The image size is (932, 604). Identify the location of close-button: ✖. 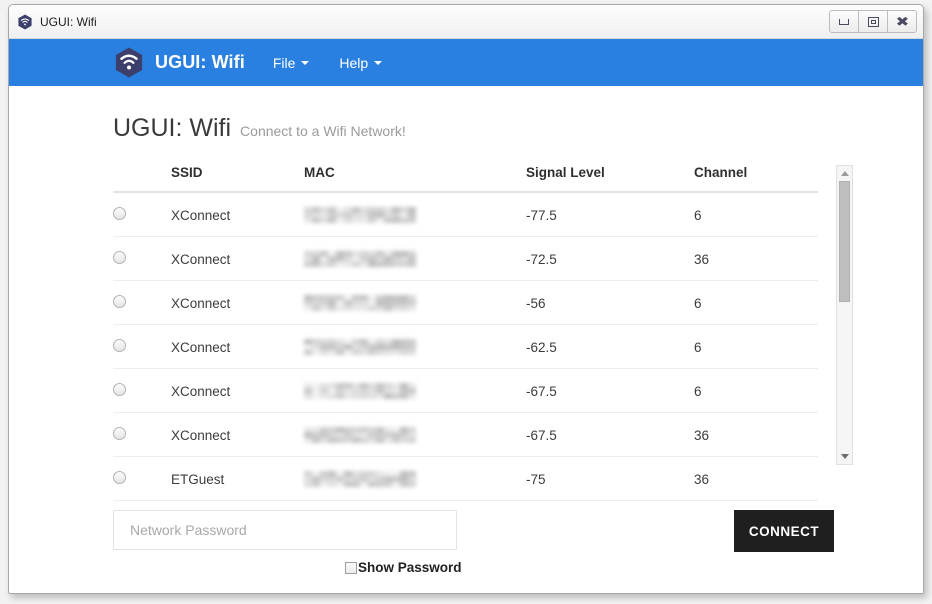
(902, 21).